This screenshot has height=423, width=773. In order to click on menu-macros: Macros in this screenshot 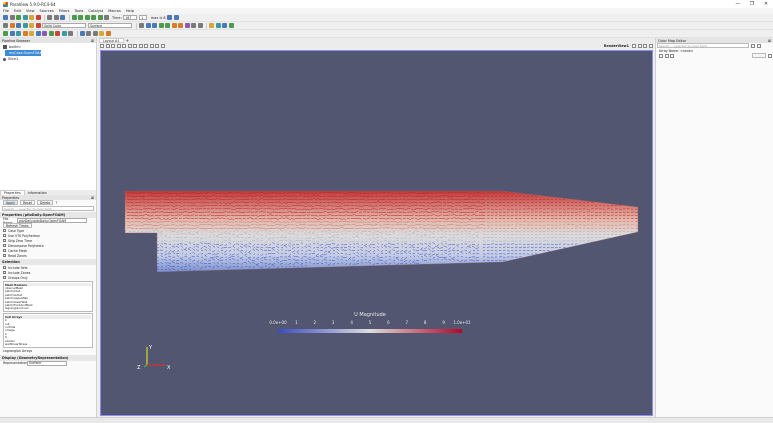, I will do `click(114, 11)`.